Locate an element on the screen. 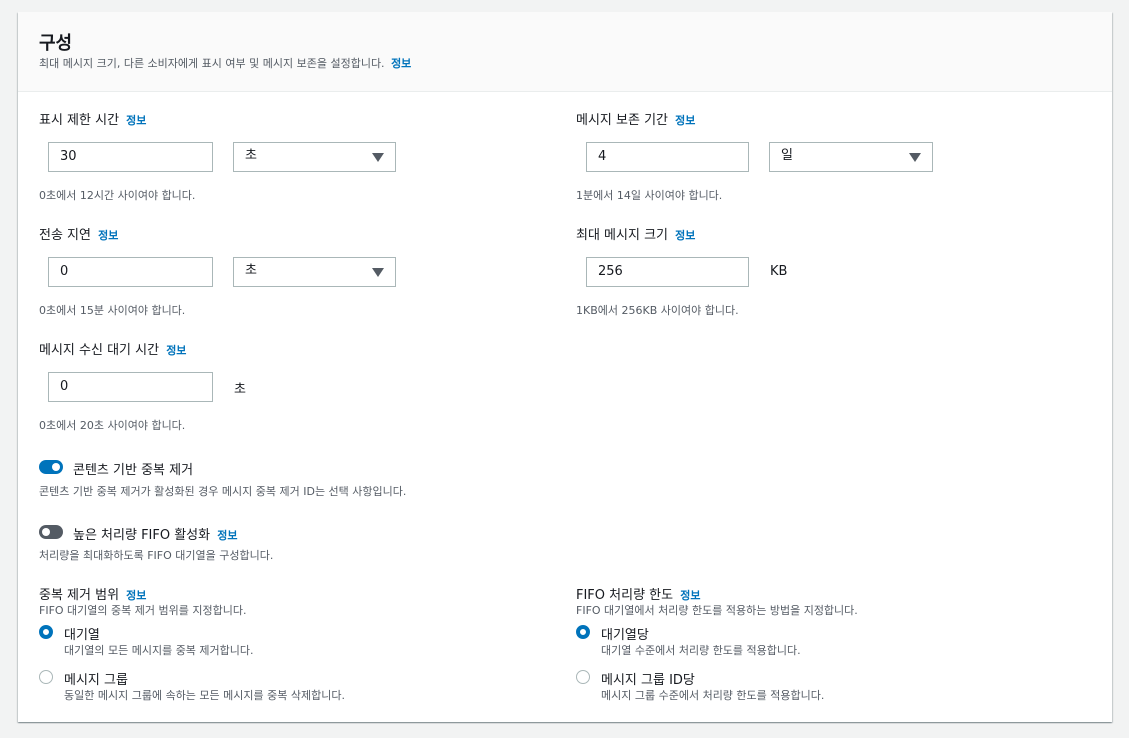 The width and height of the screenshot is (1129, 738). dedup-scope-message-group-radio is located at coordinates (46, 677).